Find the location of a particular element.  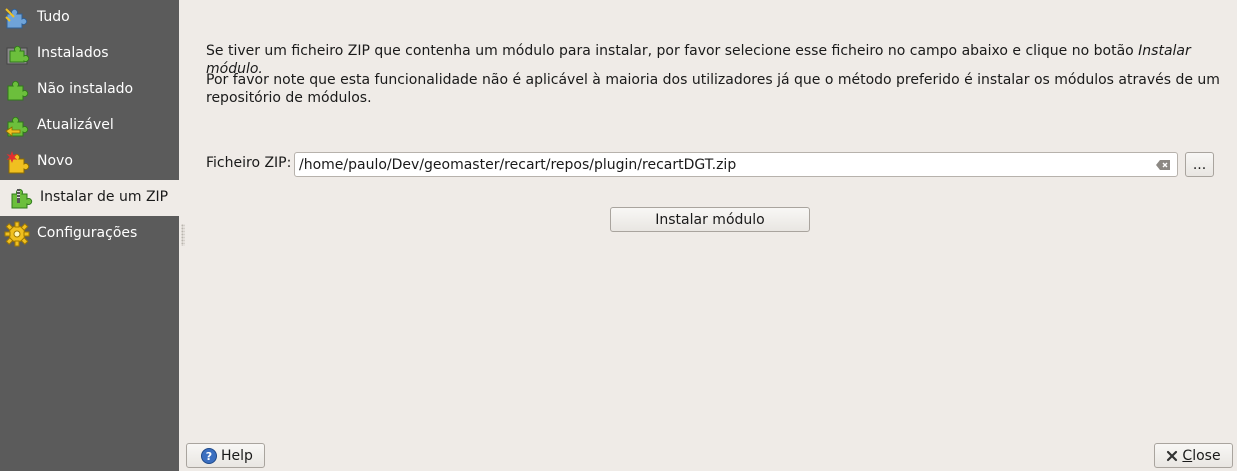

zip-file-field is located at coordinates (736, 164).